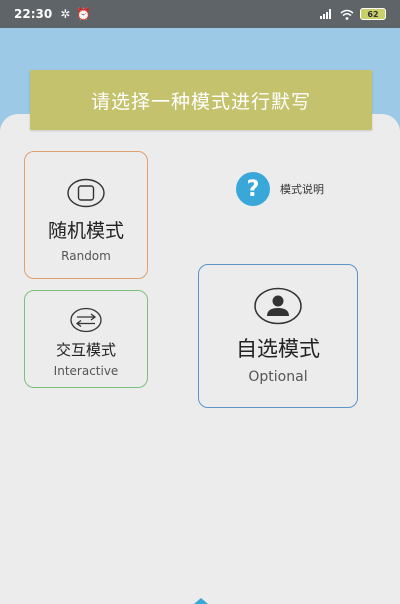 This screenshot has width=400, height=604. I want to click on instruction-banner: 请选择一种模式进行默写, so click(201, 100).